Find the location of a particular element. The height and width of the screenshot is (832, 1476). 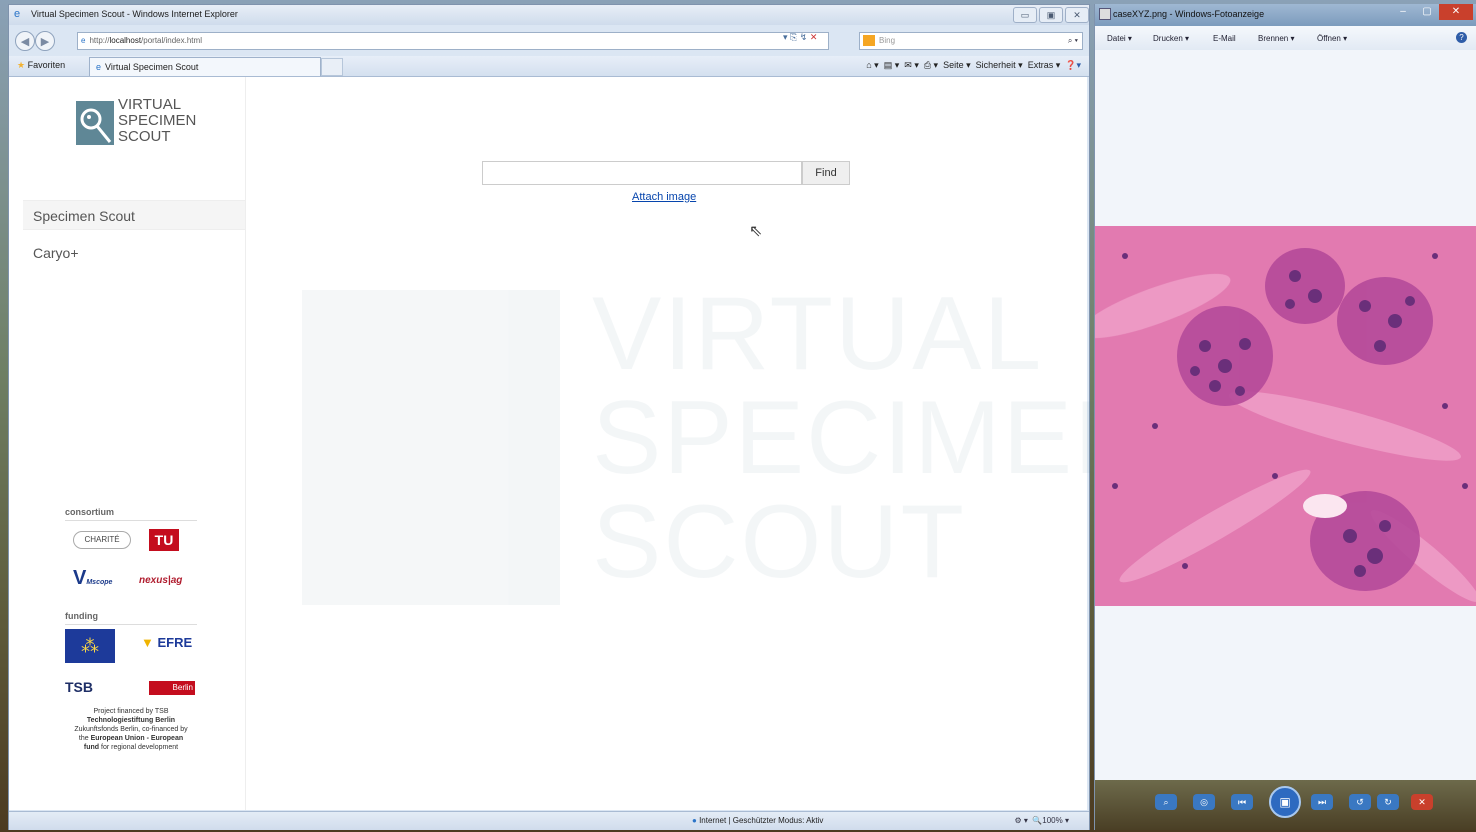

histology-drawing is located at coordinates (1285, 416).